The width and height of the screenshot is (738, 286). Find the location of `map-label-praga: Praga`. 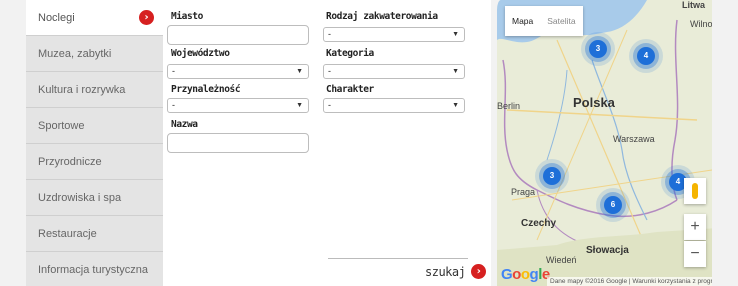

map-label-praga: Praga is located at coordinates (523, 192).